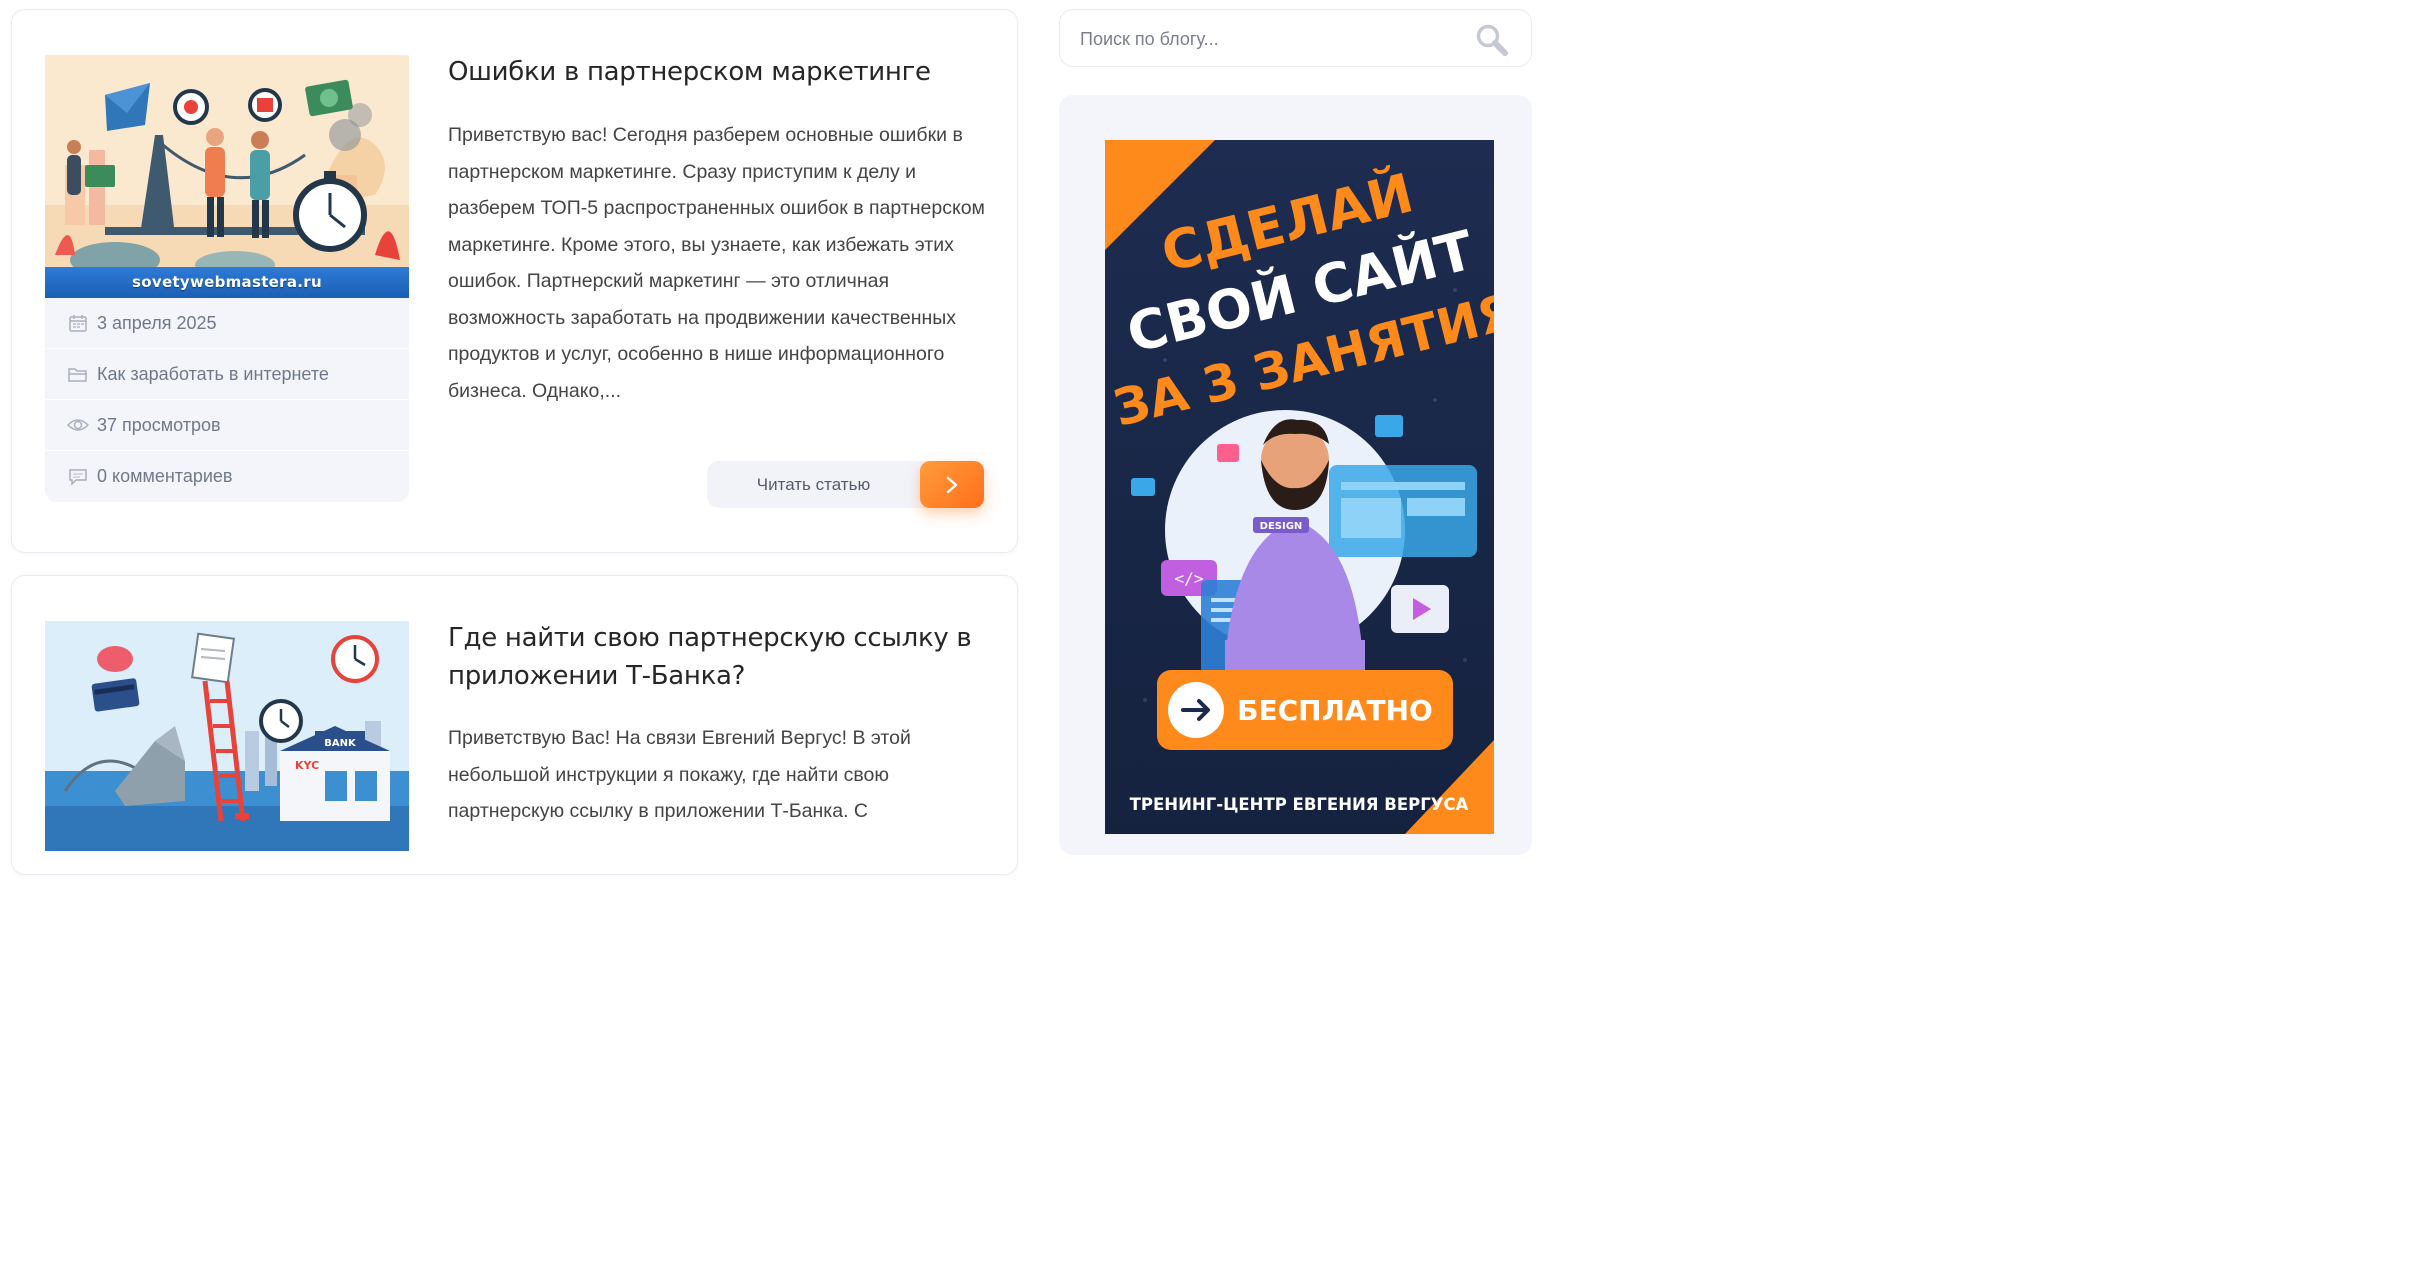  I want to click on post-thumbnail: BANK KYC, so click(227, 736).